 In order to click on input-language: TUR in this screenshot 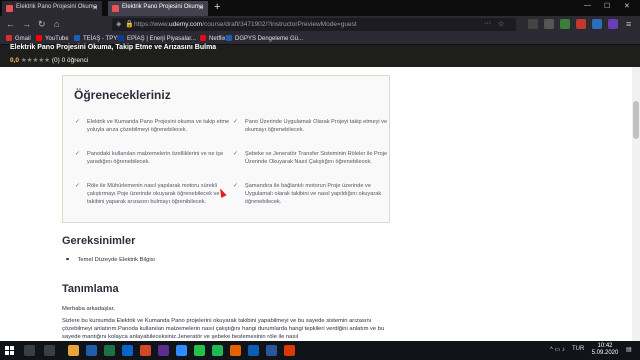, I will do `click(578, 349)`.